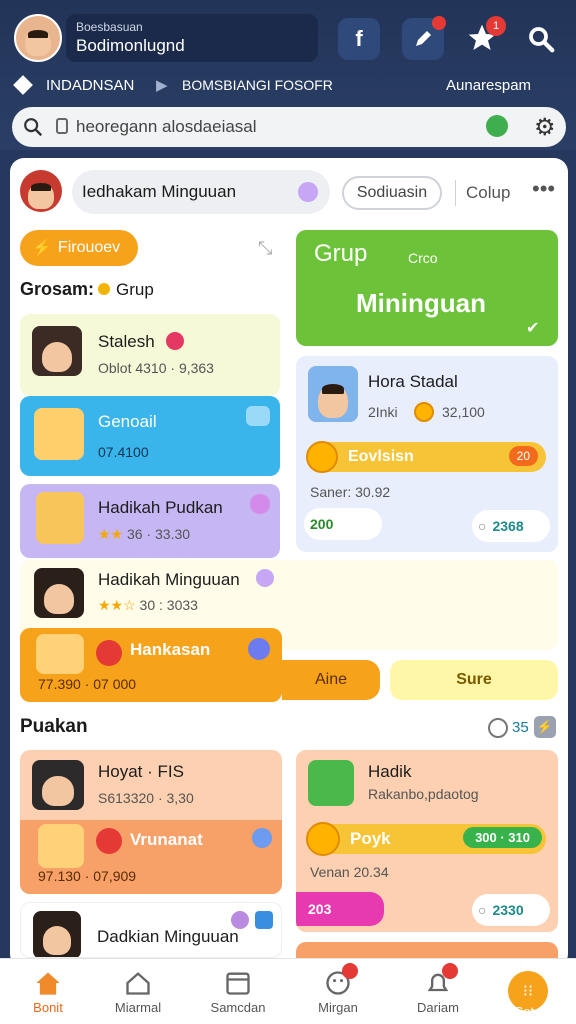 The image size is (576, 1024). I want to click on stars-icon: ★★, so click(111, 534).